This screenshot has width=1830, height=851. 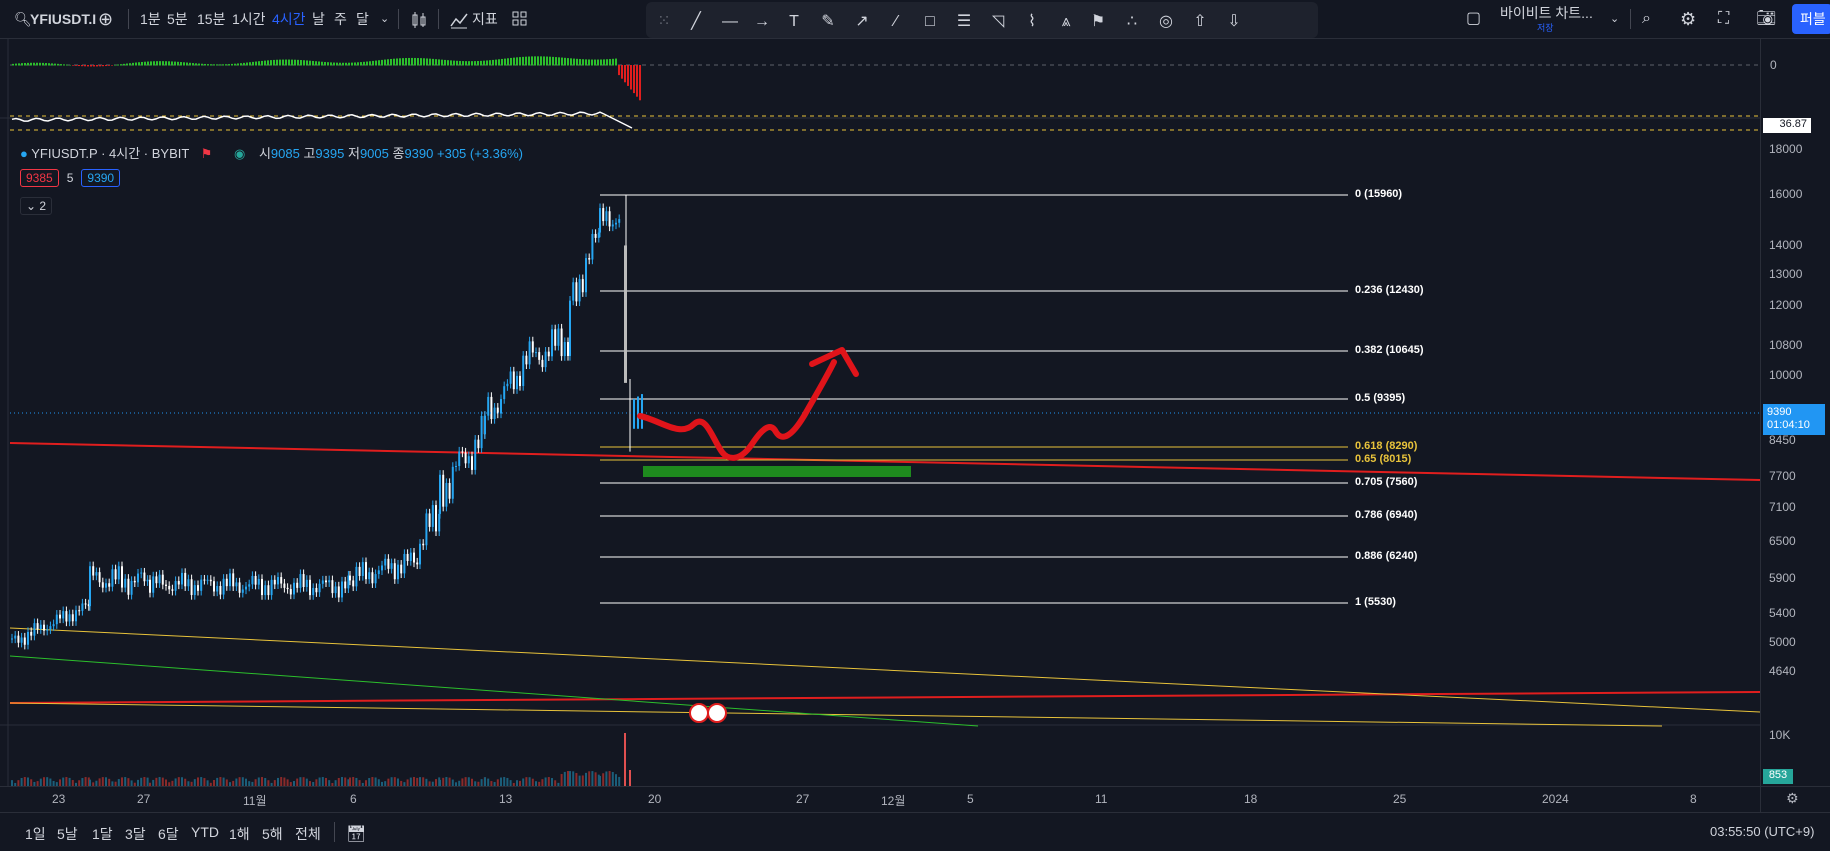 I want to click on date-range-icon: 📅︎, so click(x=356, y=834).